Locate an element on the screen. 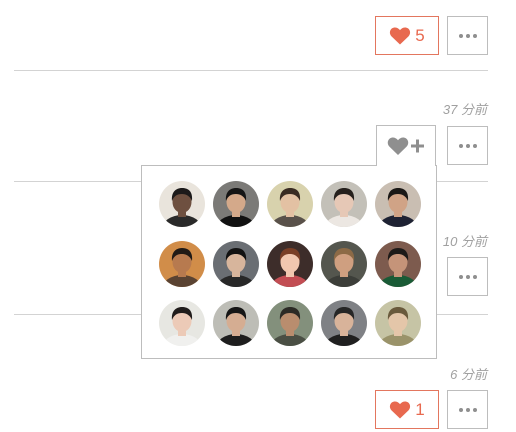 This screenshot has width=516, height=432. comment-timestamp: 10 分前 is located at coordinates (464, 241).